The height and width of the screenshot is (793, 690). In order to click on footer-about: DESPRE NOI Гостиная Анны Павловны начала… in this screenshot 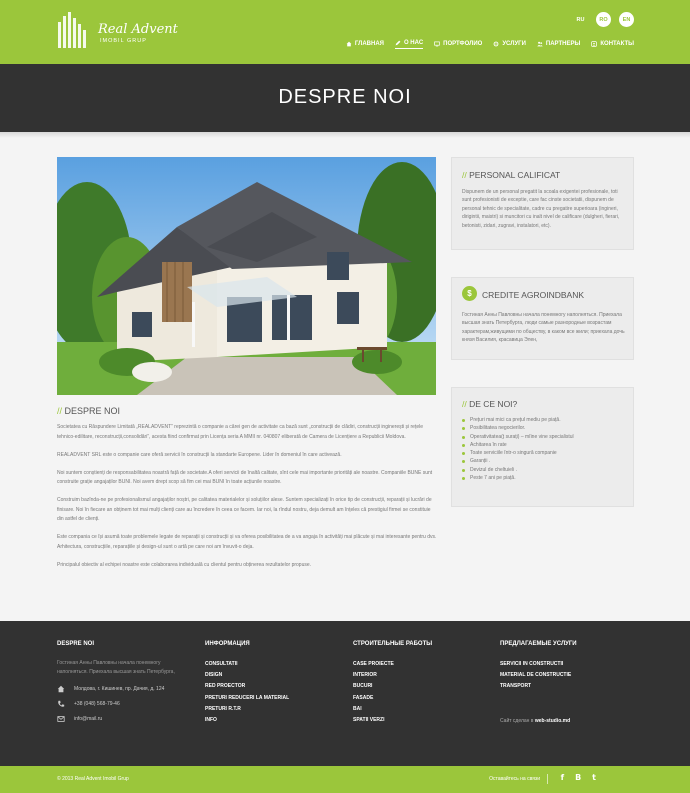, I will do `click(124, 682)`.